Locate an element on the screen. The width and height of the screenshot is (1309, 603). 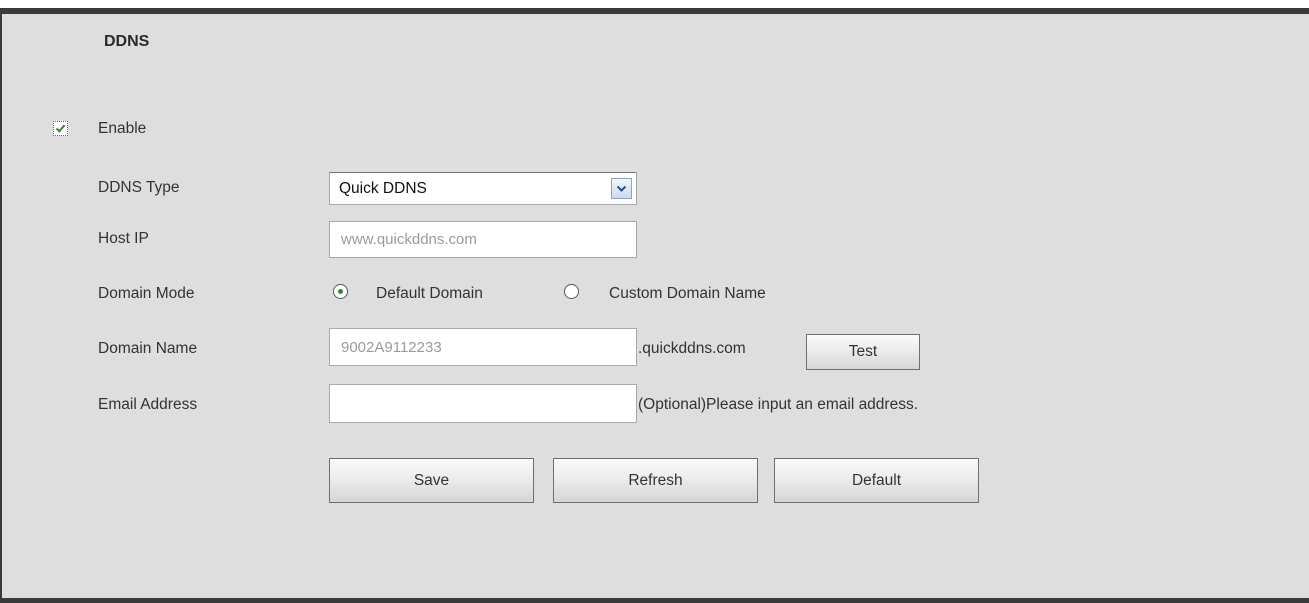
refresh-button: Refresh is located at coordinates (655, 480).